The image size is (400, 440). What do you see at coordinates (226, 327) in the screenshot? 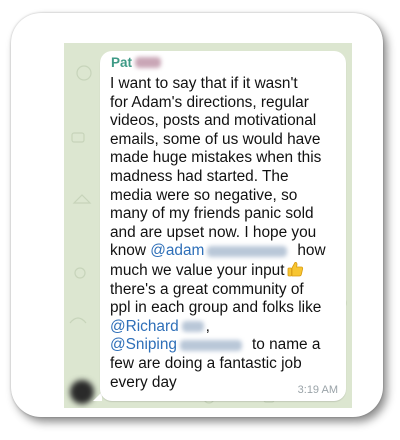
I see `message-line-richard: @Richard,` at bounding box center [226, 327].